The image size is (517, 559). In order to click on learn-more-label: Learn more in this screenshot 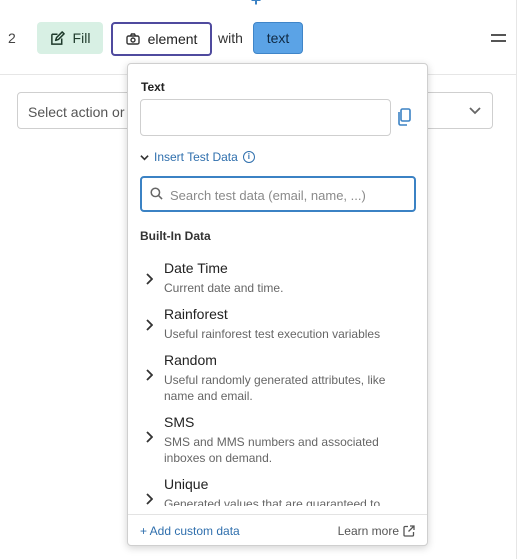, I will do `click(368, 531)`.